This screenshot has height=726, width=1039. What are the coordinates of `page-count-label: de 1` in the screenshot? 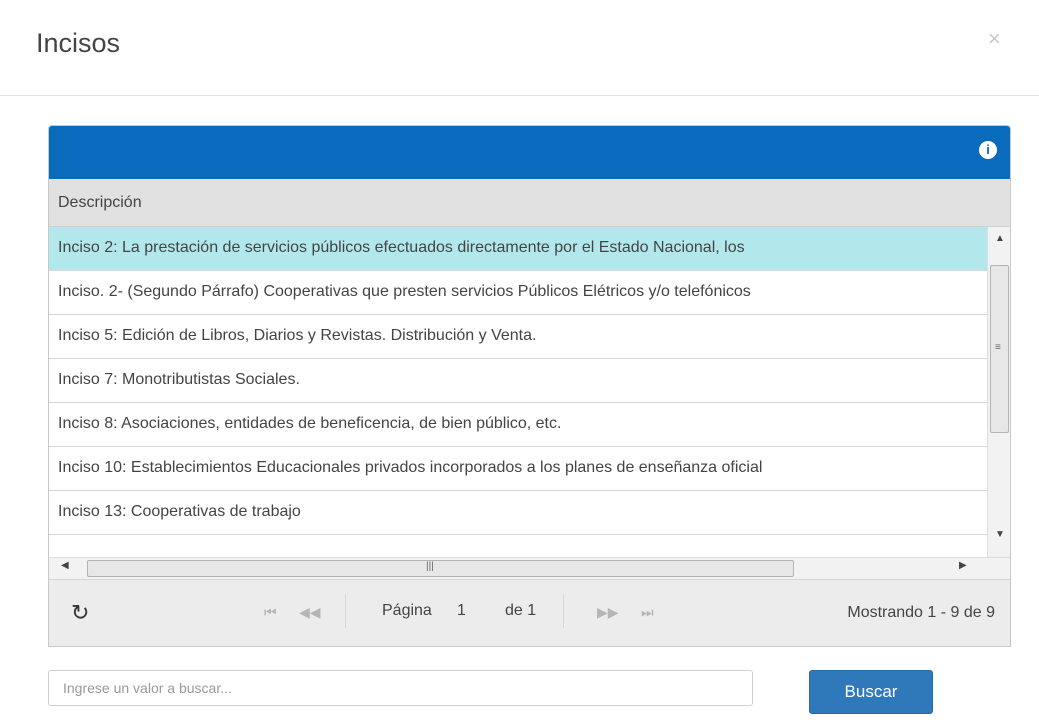 It's located at (521, 610).